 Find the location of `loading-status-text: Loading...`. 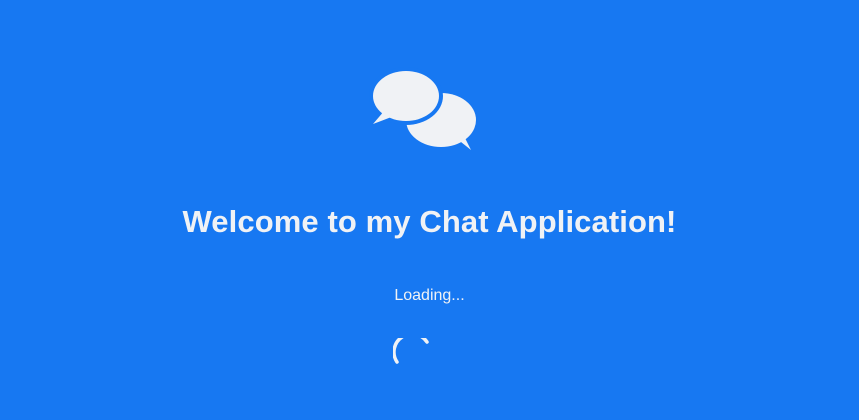

loading-status-text: Loading... is located at coordinates (429, 295).